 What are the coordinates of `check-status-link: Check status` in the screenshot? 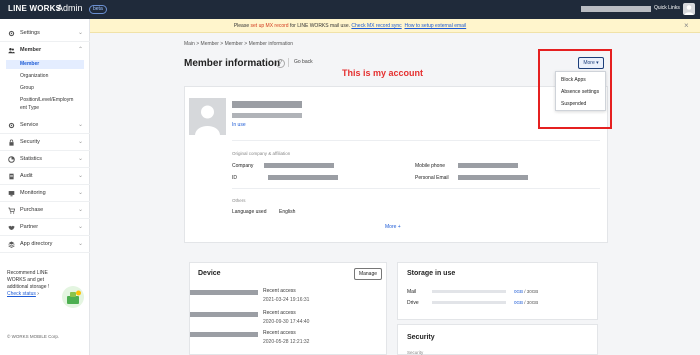 It's located at (21, 294).